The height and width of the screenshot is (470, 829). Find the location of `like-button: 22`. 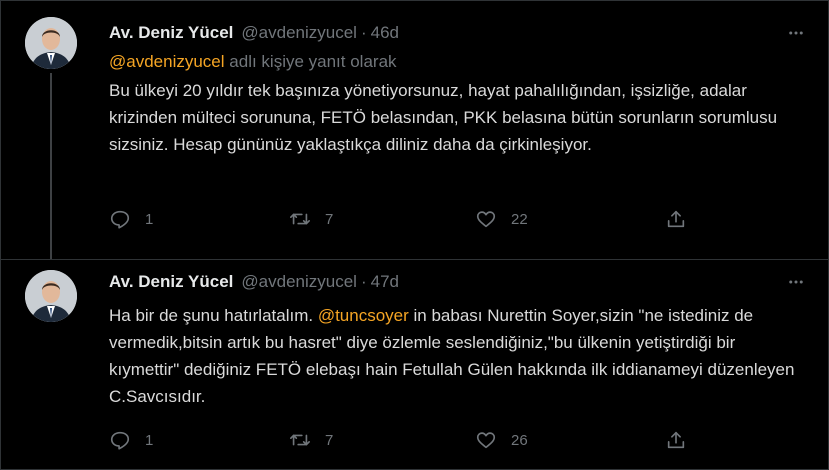

like-button: 22 is located at coordinates (501, 219).